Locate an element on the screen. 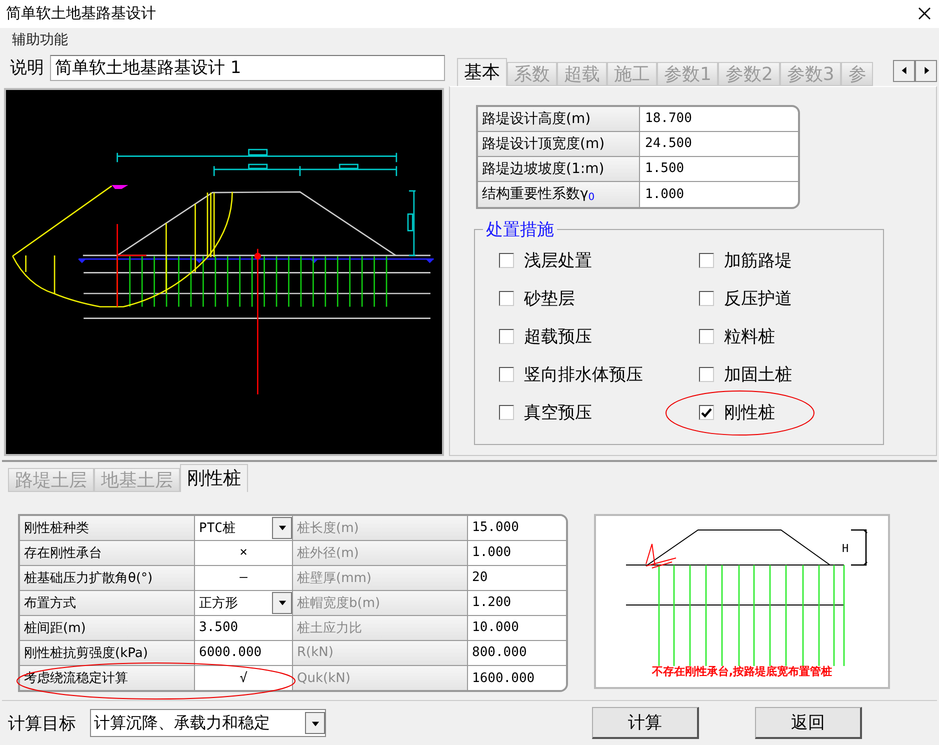 The height and width of the screenshot is (745, 939). checkbox-label: 竖向排水体预压 is located at coordinates (583, 375).